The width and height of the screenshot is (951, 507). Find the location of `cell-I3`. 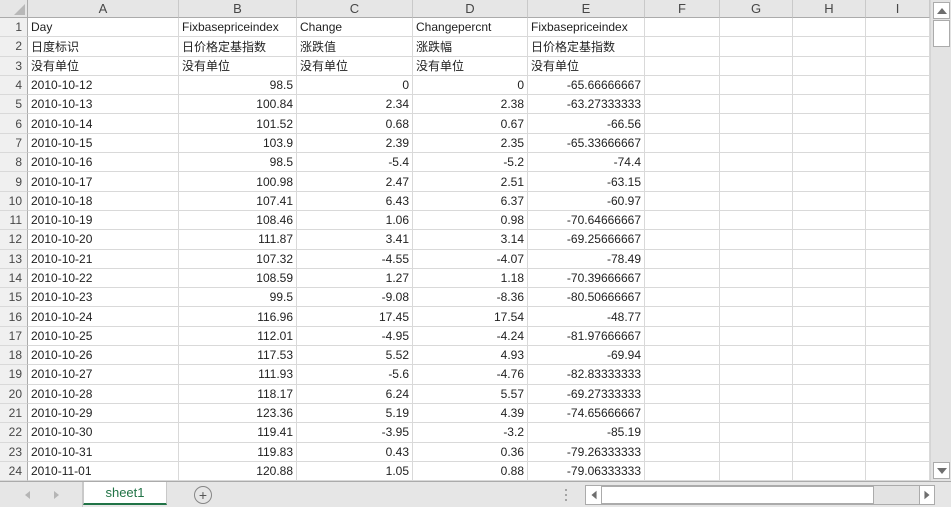

cell-I3 is located at coordinates (898, 66).